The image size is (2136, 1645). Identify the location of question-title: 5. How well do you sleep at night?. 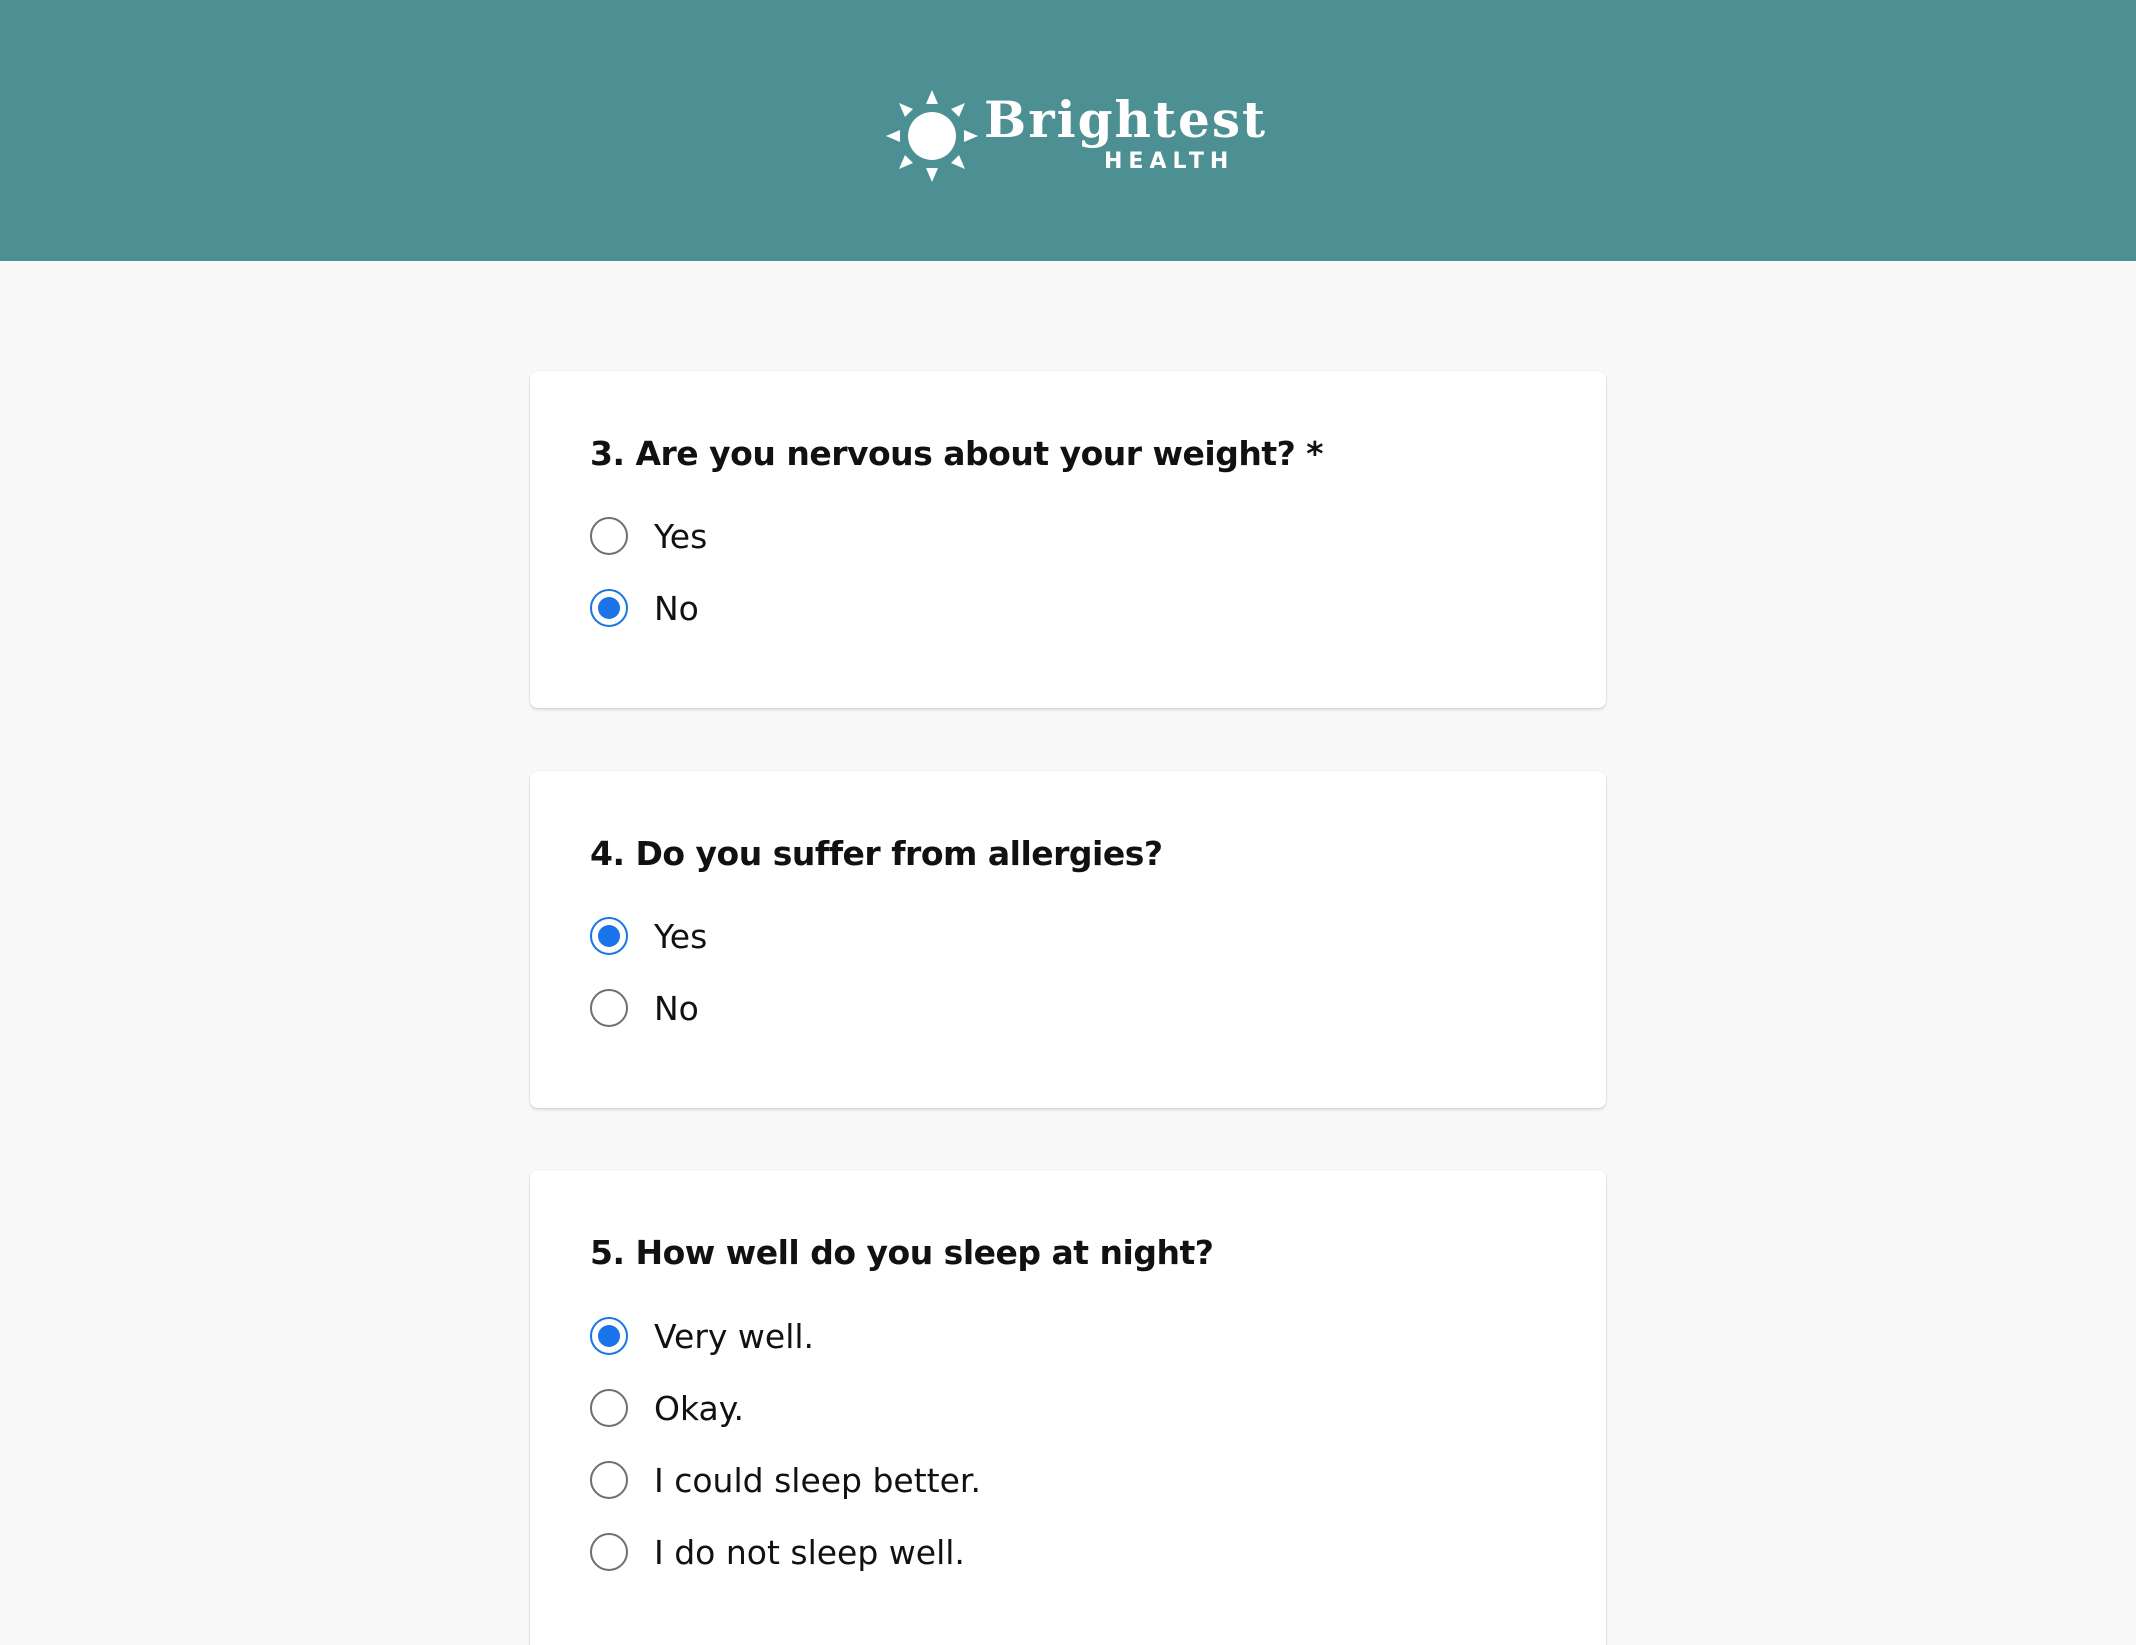
(902, 1252).